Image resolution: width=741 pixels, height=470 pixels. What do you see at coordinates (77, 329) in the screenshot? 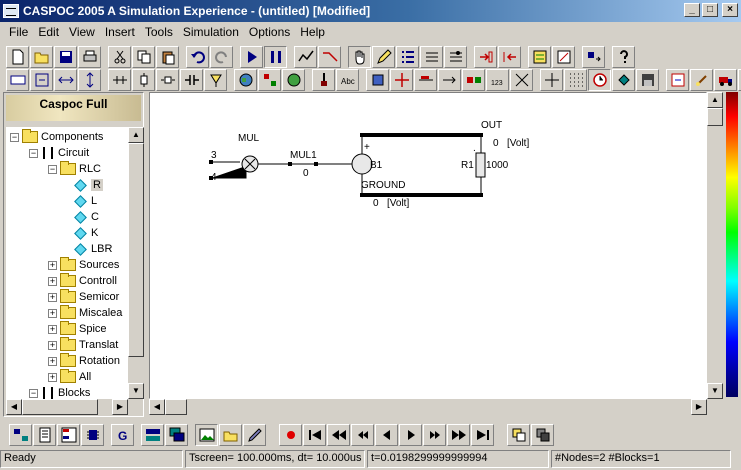
I see `tree-item-spice: + Spice` at bounding box center [77, 329].